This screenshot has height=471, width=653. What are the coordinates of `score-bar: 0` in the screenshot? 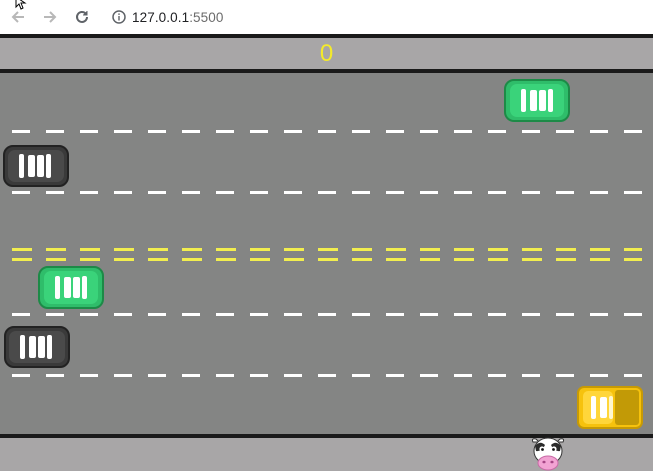 It's located at (326, 53).